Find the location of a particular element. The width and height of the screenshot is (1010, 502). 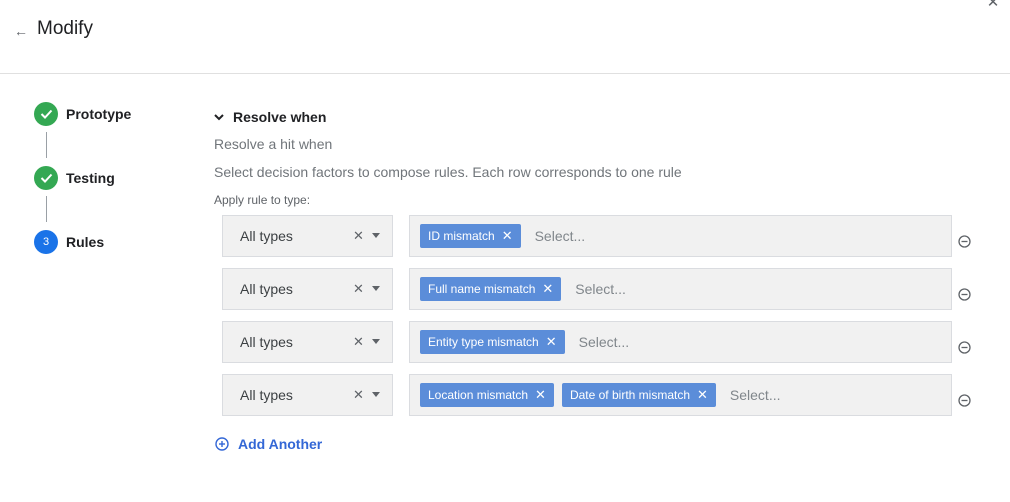

step-rules: 3 Rules is located at coordinates (69, 242).